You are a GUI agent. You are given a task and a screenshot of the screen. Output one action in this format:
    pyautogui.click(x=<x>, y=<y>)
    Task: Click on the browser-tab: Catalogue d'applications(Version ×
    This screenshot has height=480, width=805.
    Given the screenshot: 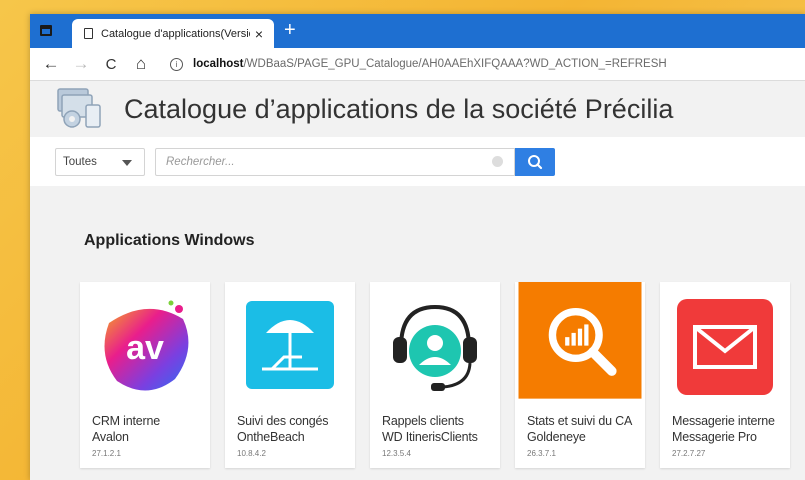 What is the action you would take?
    pyautogui.click(x=173, y=33)
    